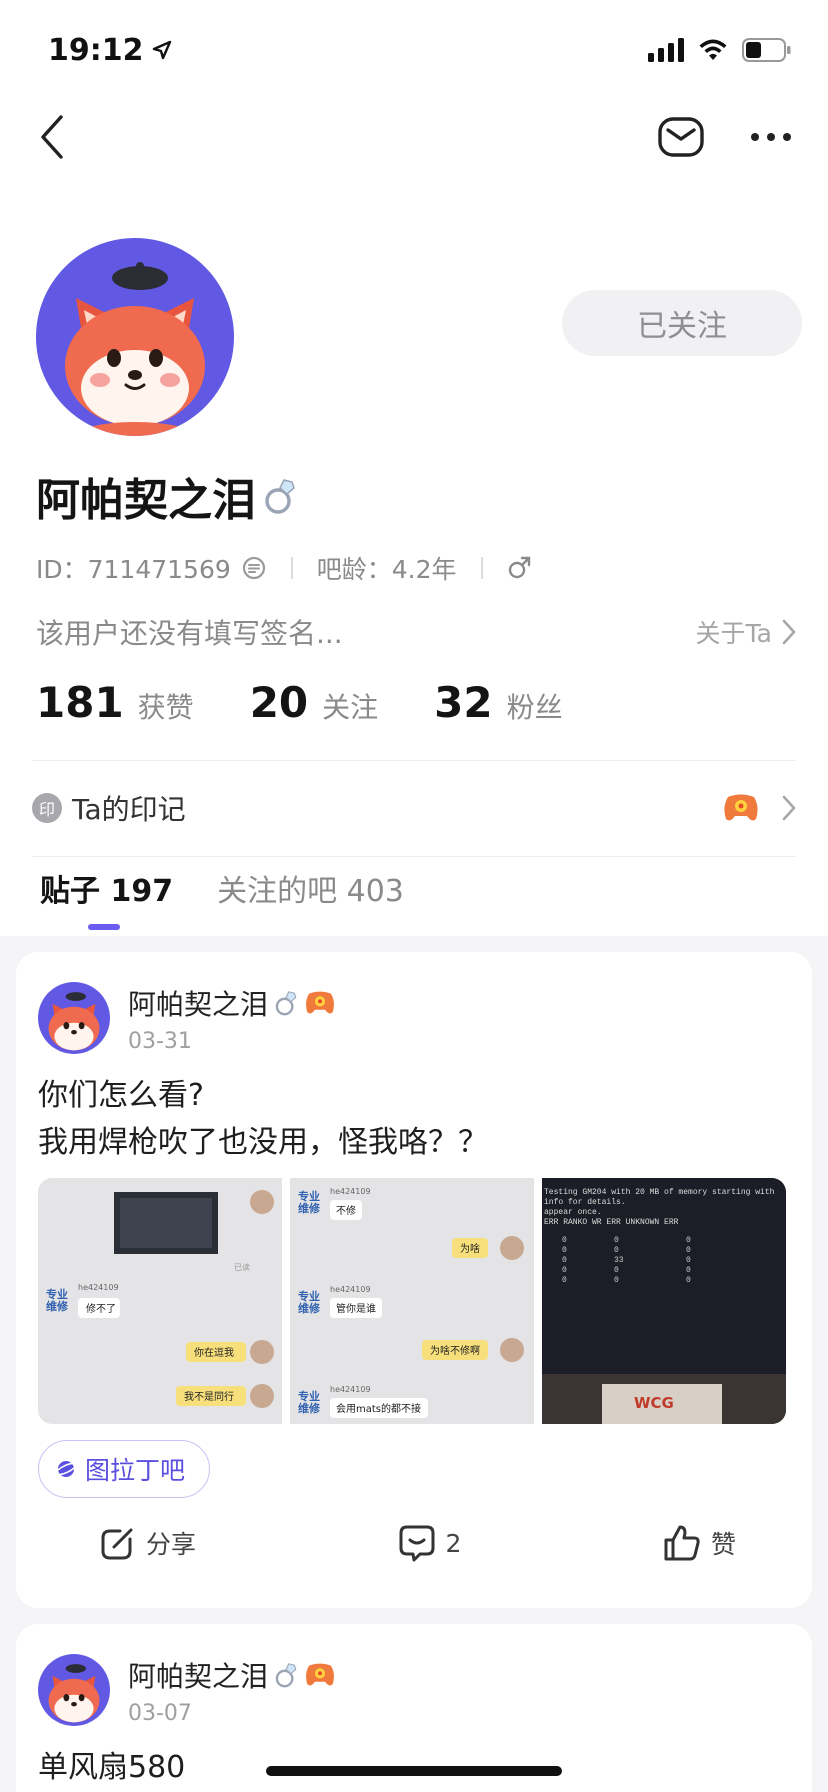 This screenshot has width=828, height=1792. Describe the element at coordinates (682, 1543) in the screenshot. I see `thumbs-up-icon` at that location.